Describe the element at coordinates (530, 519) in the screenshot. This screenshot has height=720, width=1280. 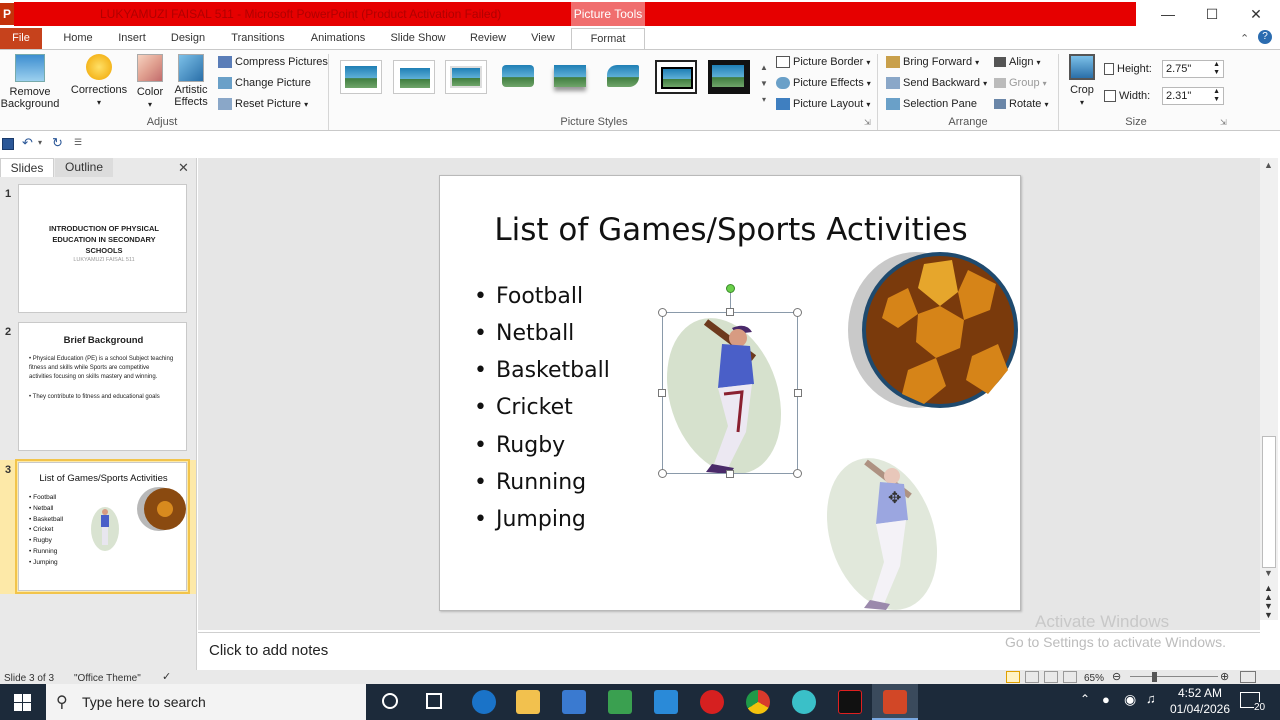
I see `slide-bullet: Jumping` at that location.